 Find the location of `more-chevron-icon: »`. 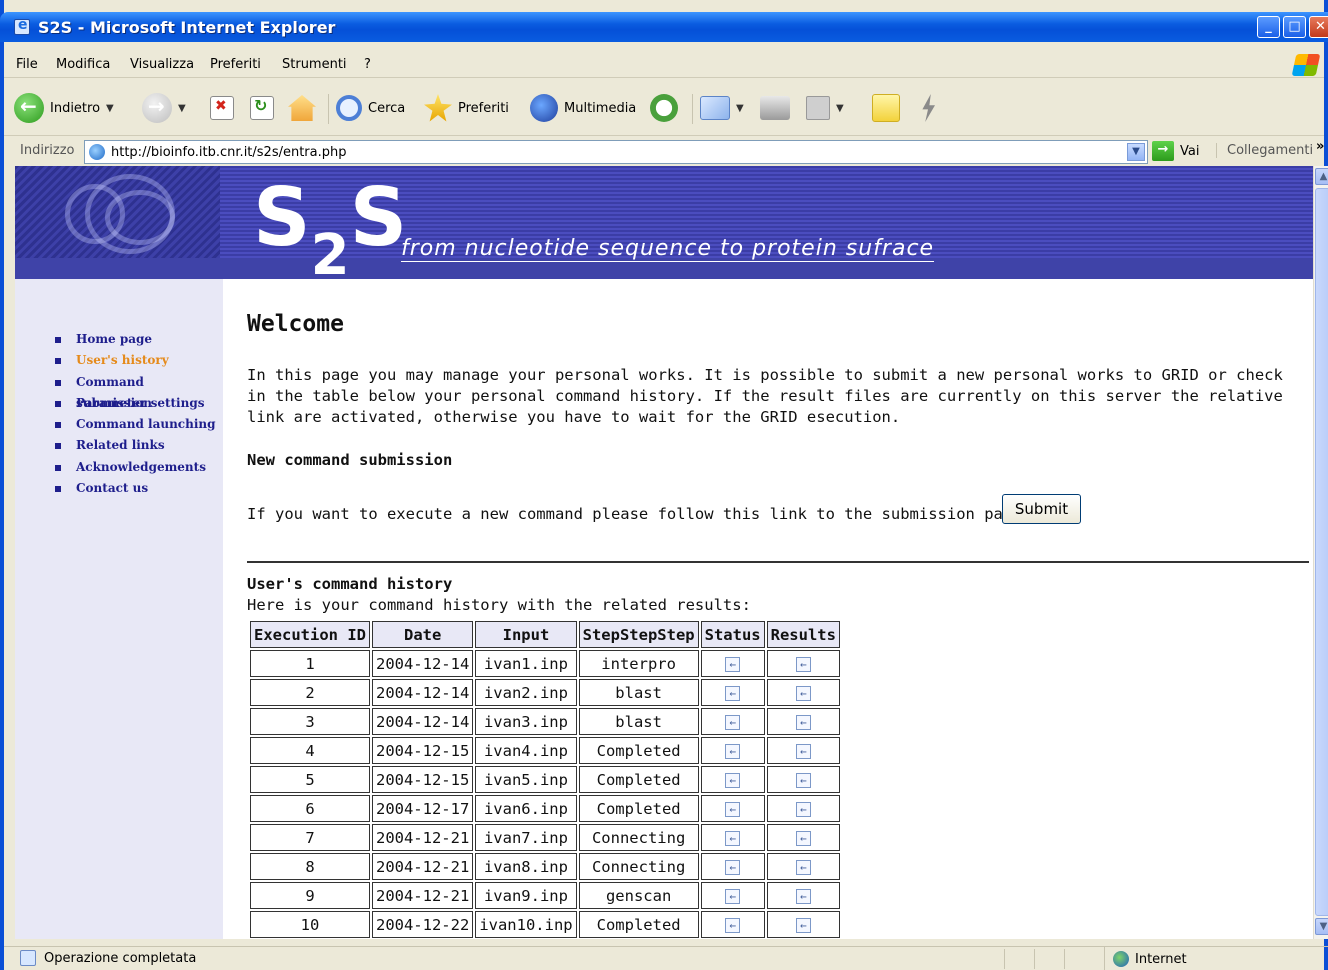

more-chevron-icon: » is located at coordinates (1320, 146).